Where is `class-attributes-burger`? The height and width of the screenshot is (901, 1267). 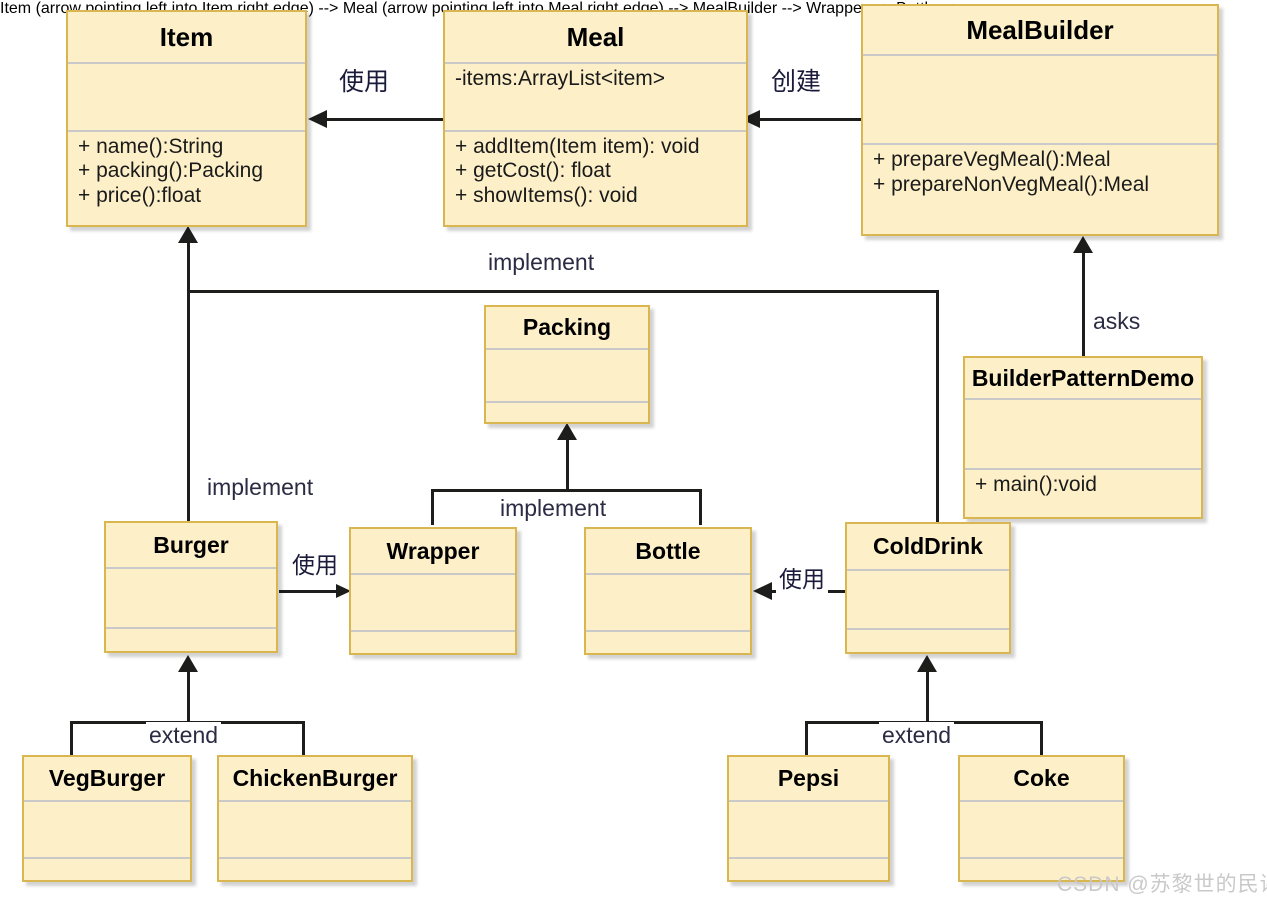
class-attributes-burger is located at coordinates (191, 598).